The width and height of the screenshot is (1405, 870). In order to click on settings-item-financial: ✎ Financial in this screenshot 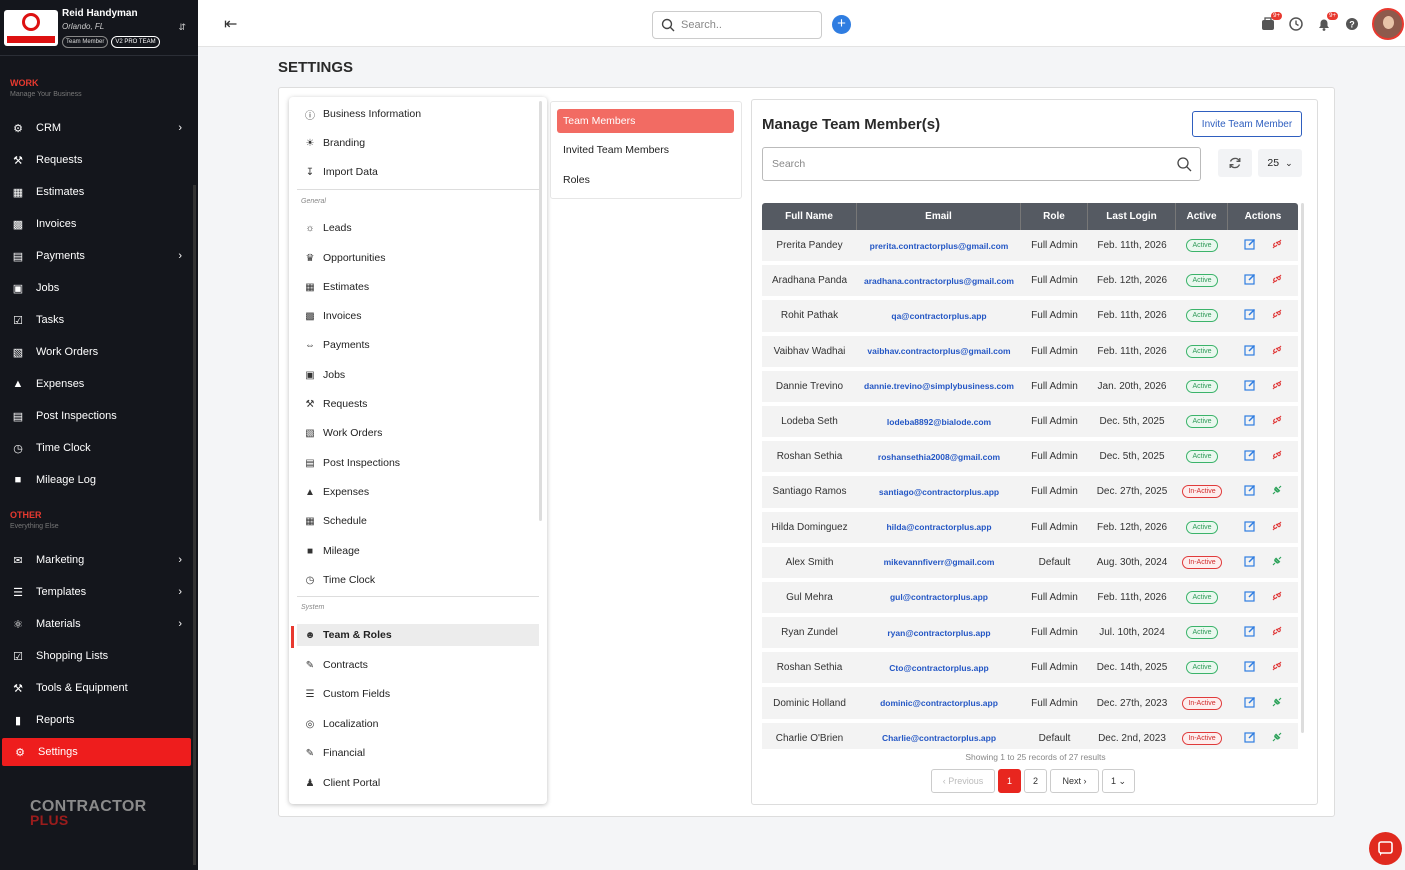, I will do `click(418, 753)`.